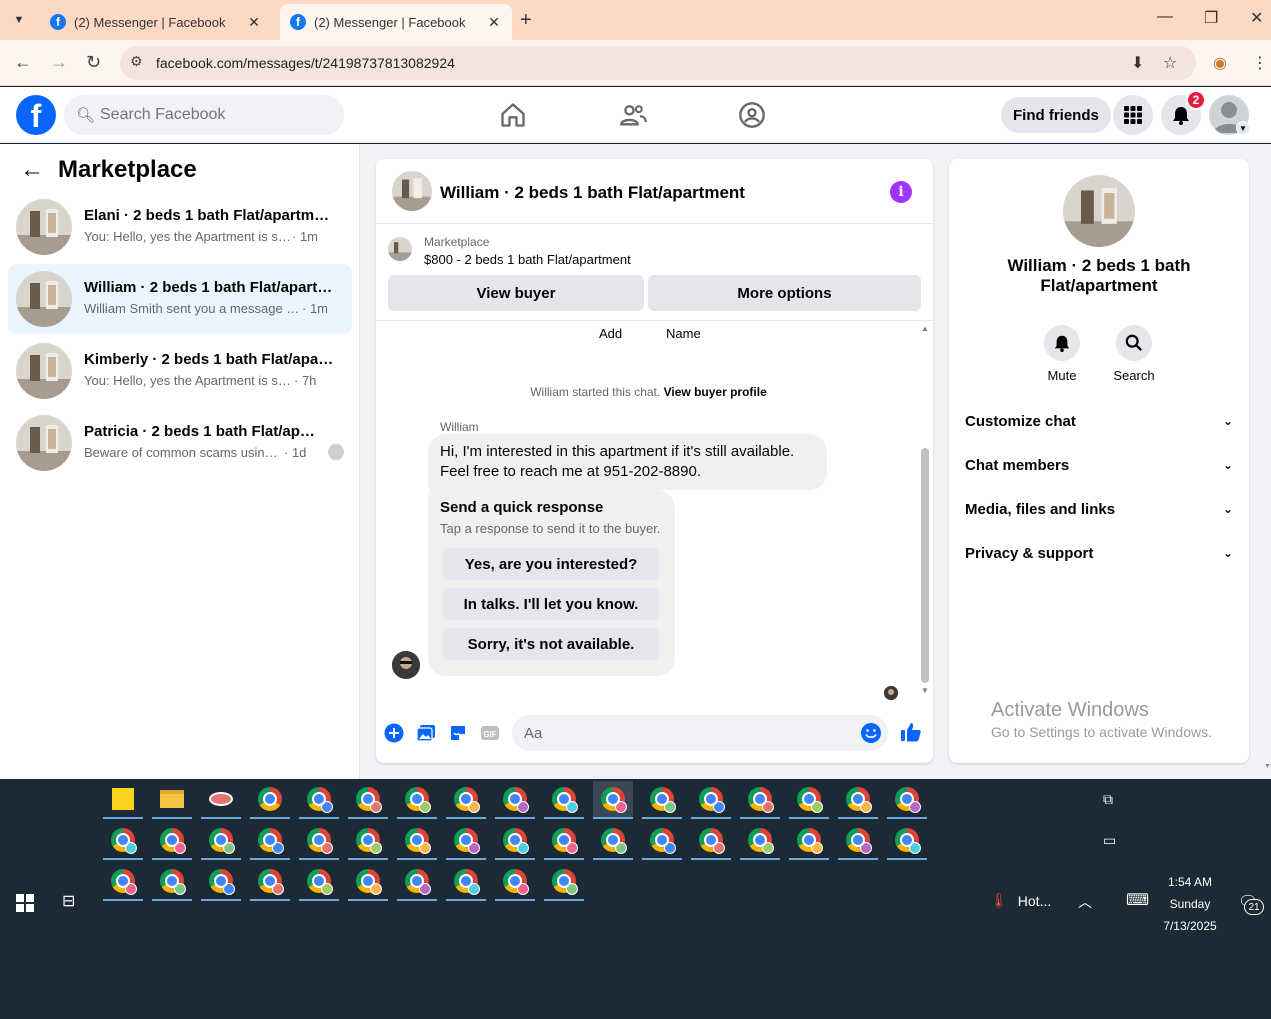 Image resolution: width=1271 pixels, height=1019 pixels. What do you see at coordinates (1099, 211) in the screenshot?
I see `details-thumbnail` at bounding box center [1099, 211].